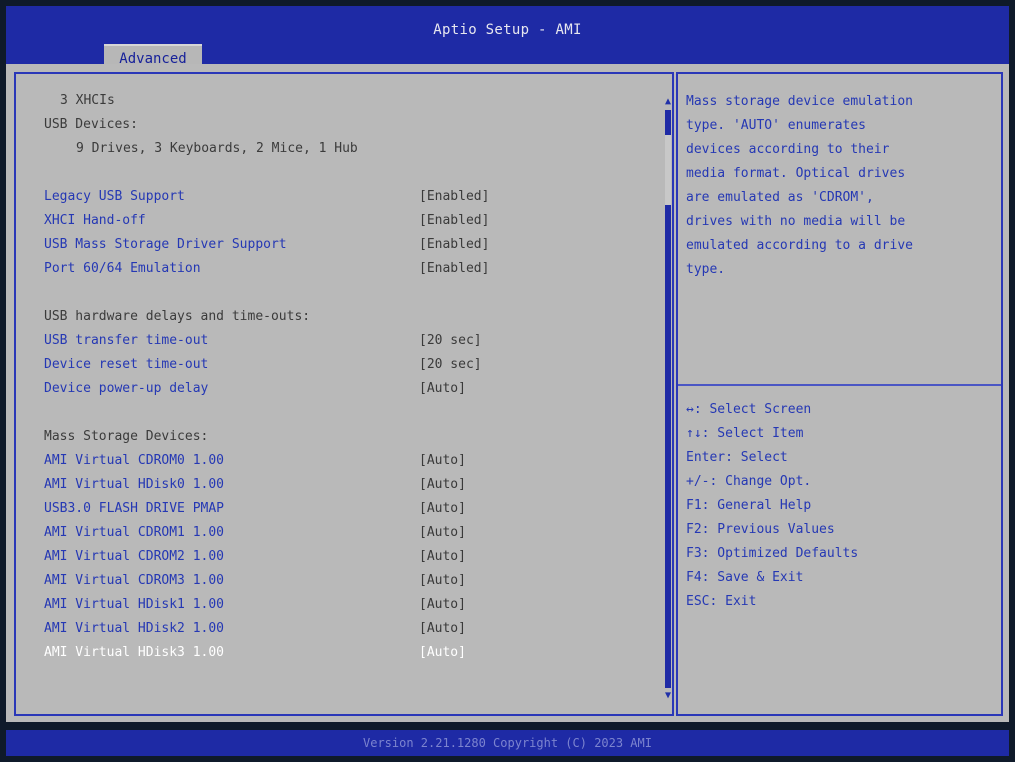 This screenshot has height=762, width=1015. Describe the element at coordinates (344, 629) in the screenshot. I see `mass-storage-row: AMI Virtual HDisk2 1.00 [Auto]` at that location.